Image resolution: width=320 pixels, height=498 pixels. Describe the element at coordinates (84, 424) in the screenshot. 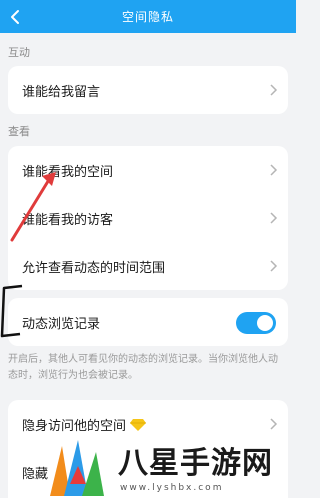

I see `row-label: 隐身访问他的空间` at that location.